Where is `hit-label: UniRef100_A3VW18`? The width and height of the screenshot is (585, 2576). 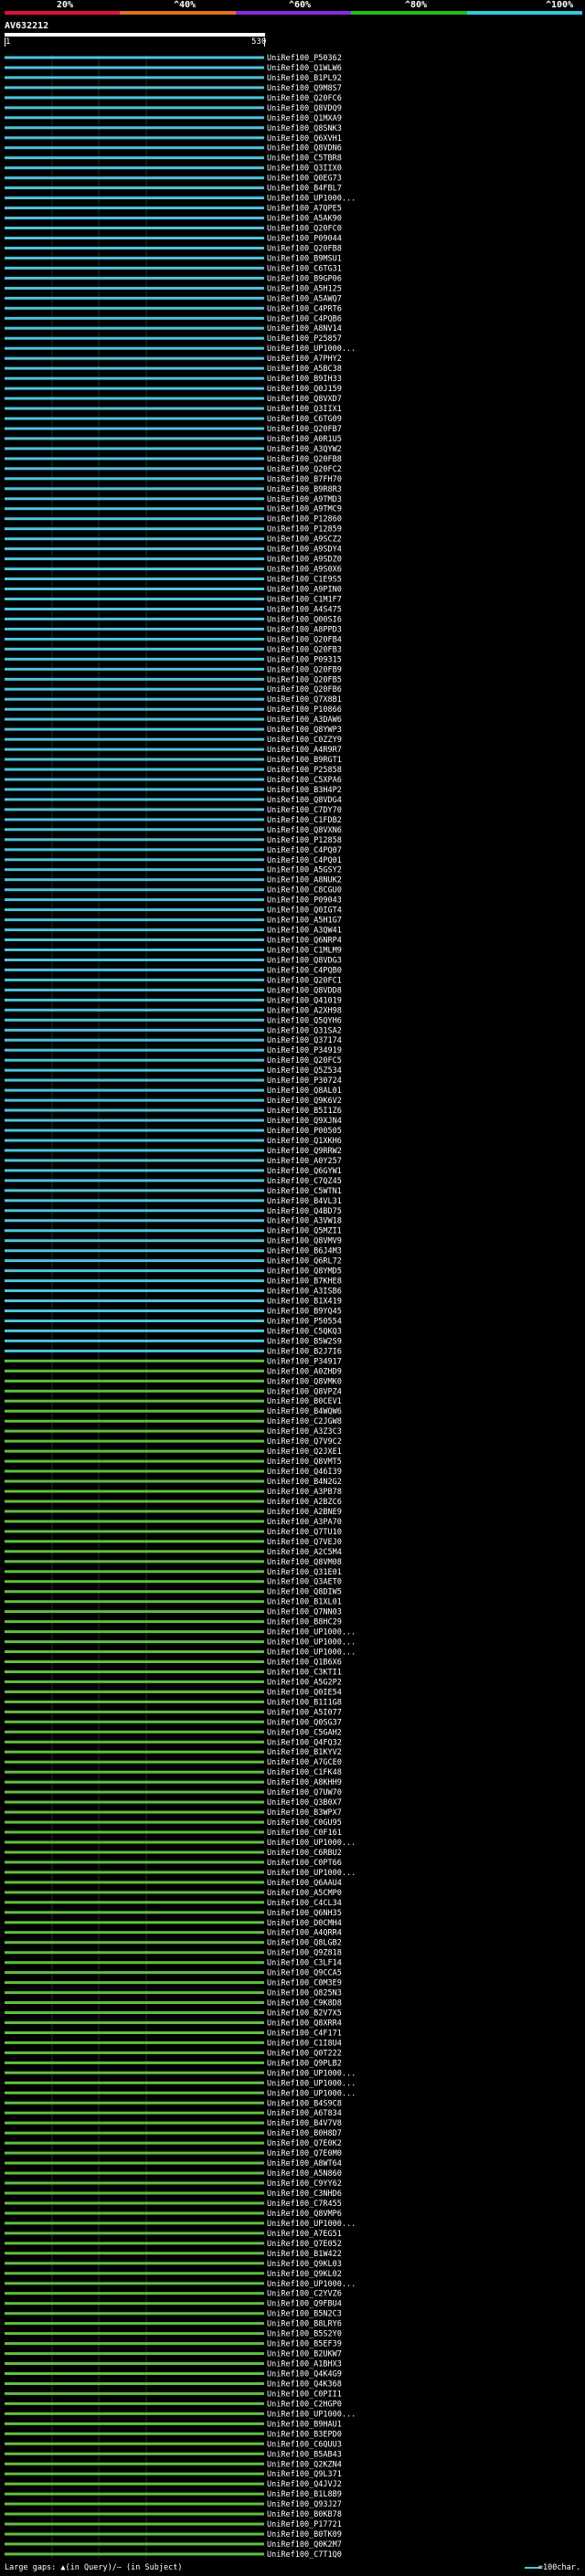
hit-label: UniRef100_A3VW18 is located at coordinates (304, 1221).